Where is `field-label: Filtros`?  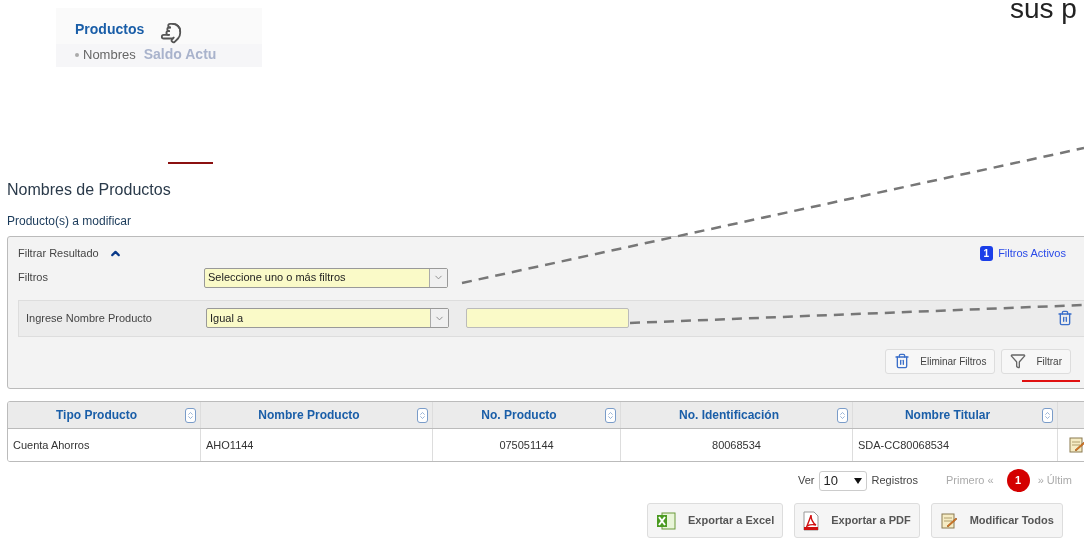
field-label: Filtros is located at coordinates (33, 278).